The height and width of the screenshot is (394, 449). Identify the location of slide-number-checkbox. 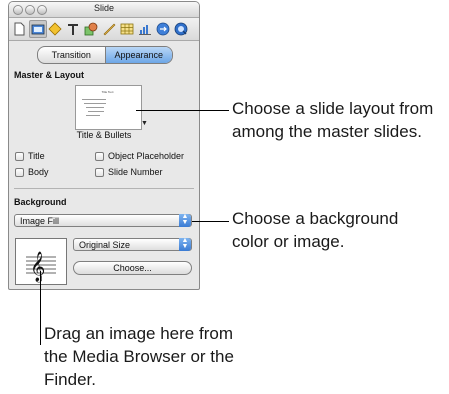
(99, 172).